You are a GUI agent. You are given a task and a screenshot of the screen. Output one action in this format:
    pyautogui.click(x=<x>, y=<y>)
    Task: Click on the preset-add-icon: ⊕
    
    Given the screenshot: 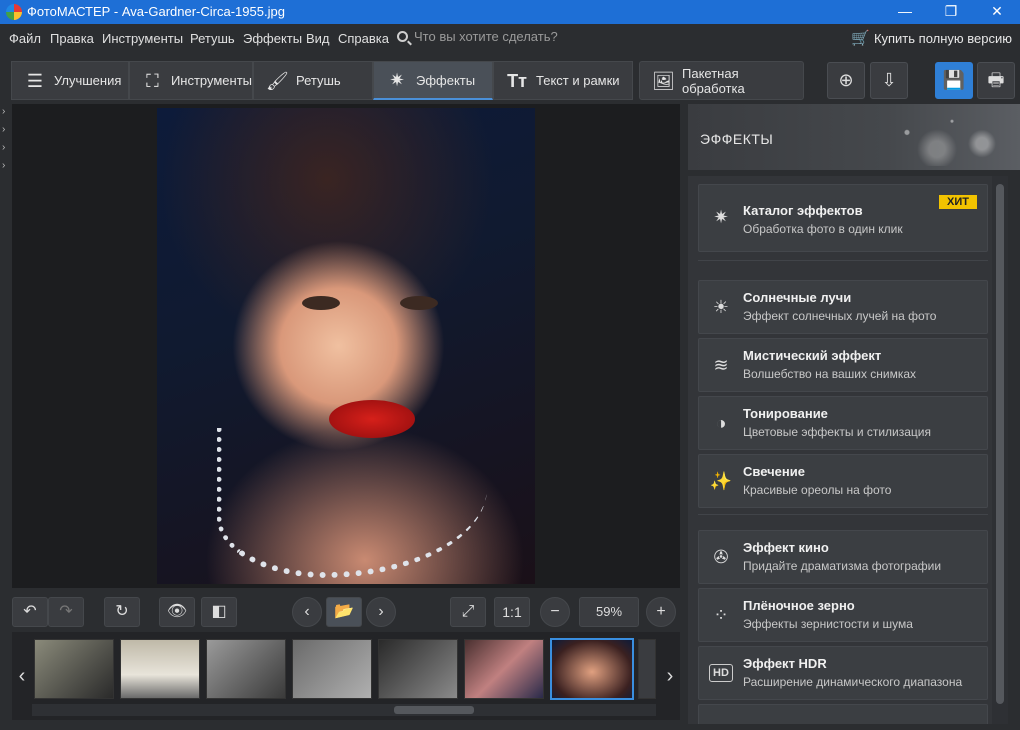 What is the action you would take?
    pyautogui.click(x=846, y=80)
    